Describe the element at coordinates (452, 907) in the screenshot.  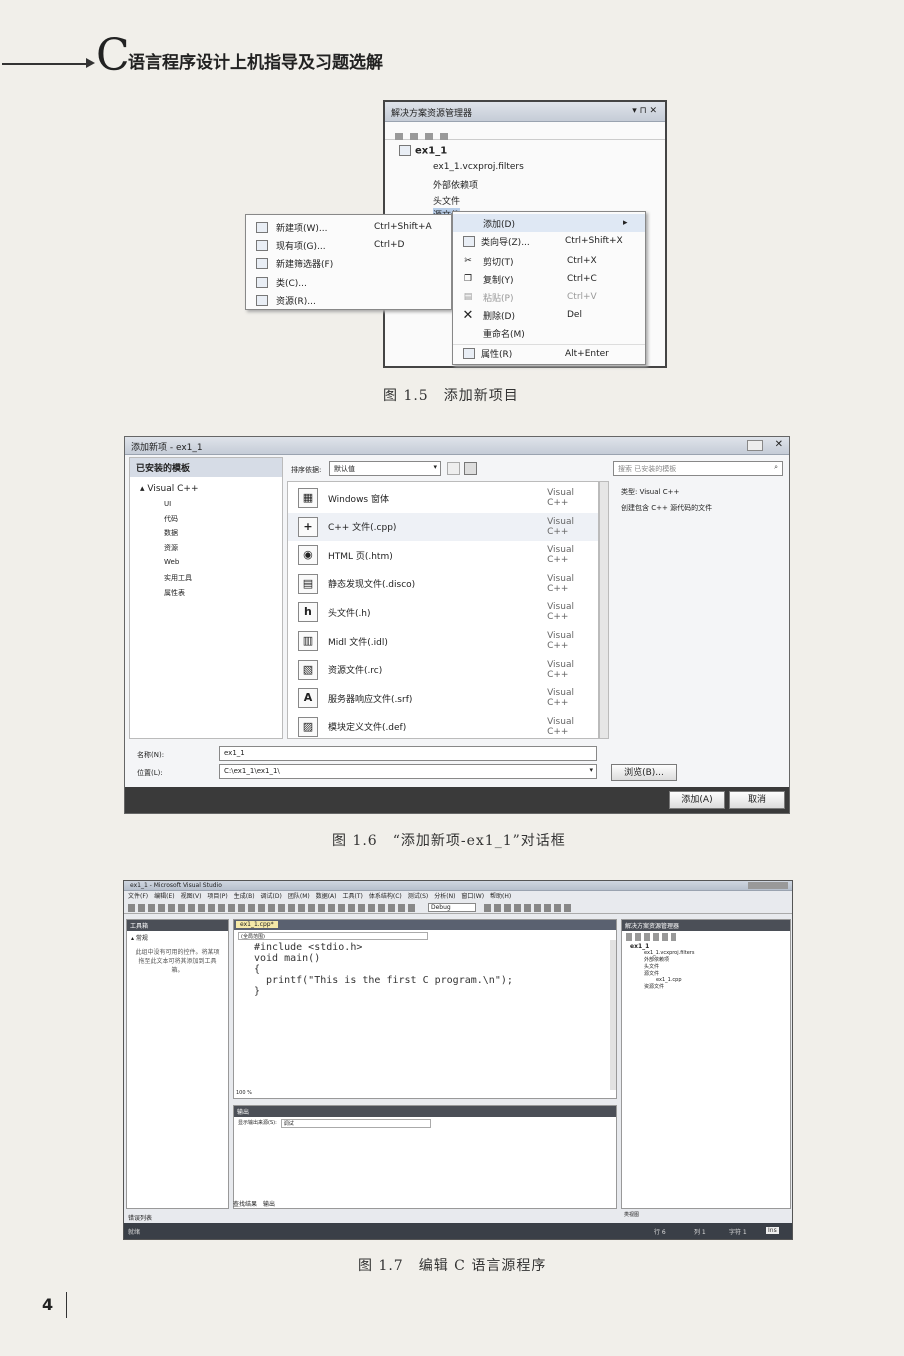
I see `fig17-config-select: Debug` at that location.